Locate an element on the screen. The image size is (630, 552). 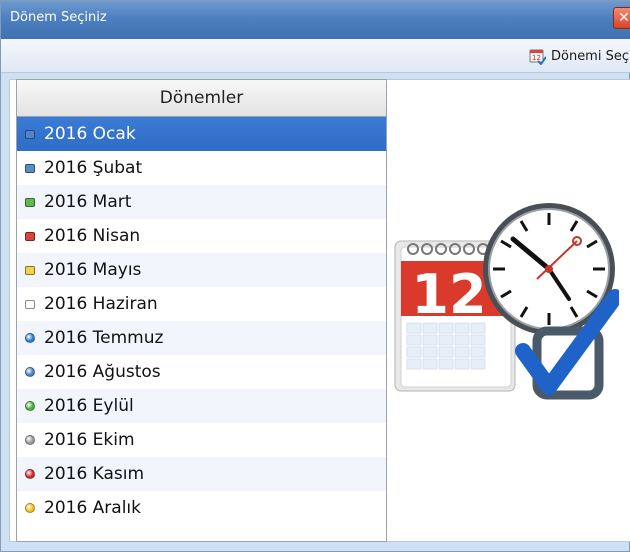
select-period-label: Dönemi Seç is located at coordinates (589, 56).